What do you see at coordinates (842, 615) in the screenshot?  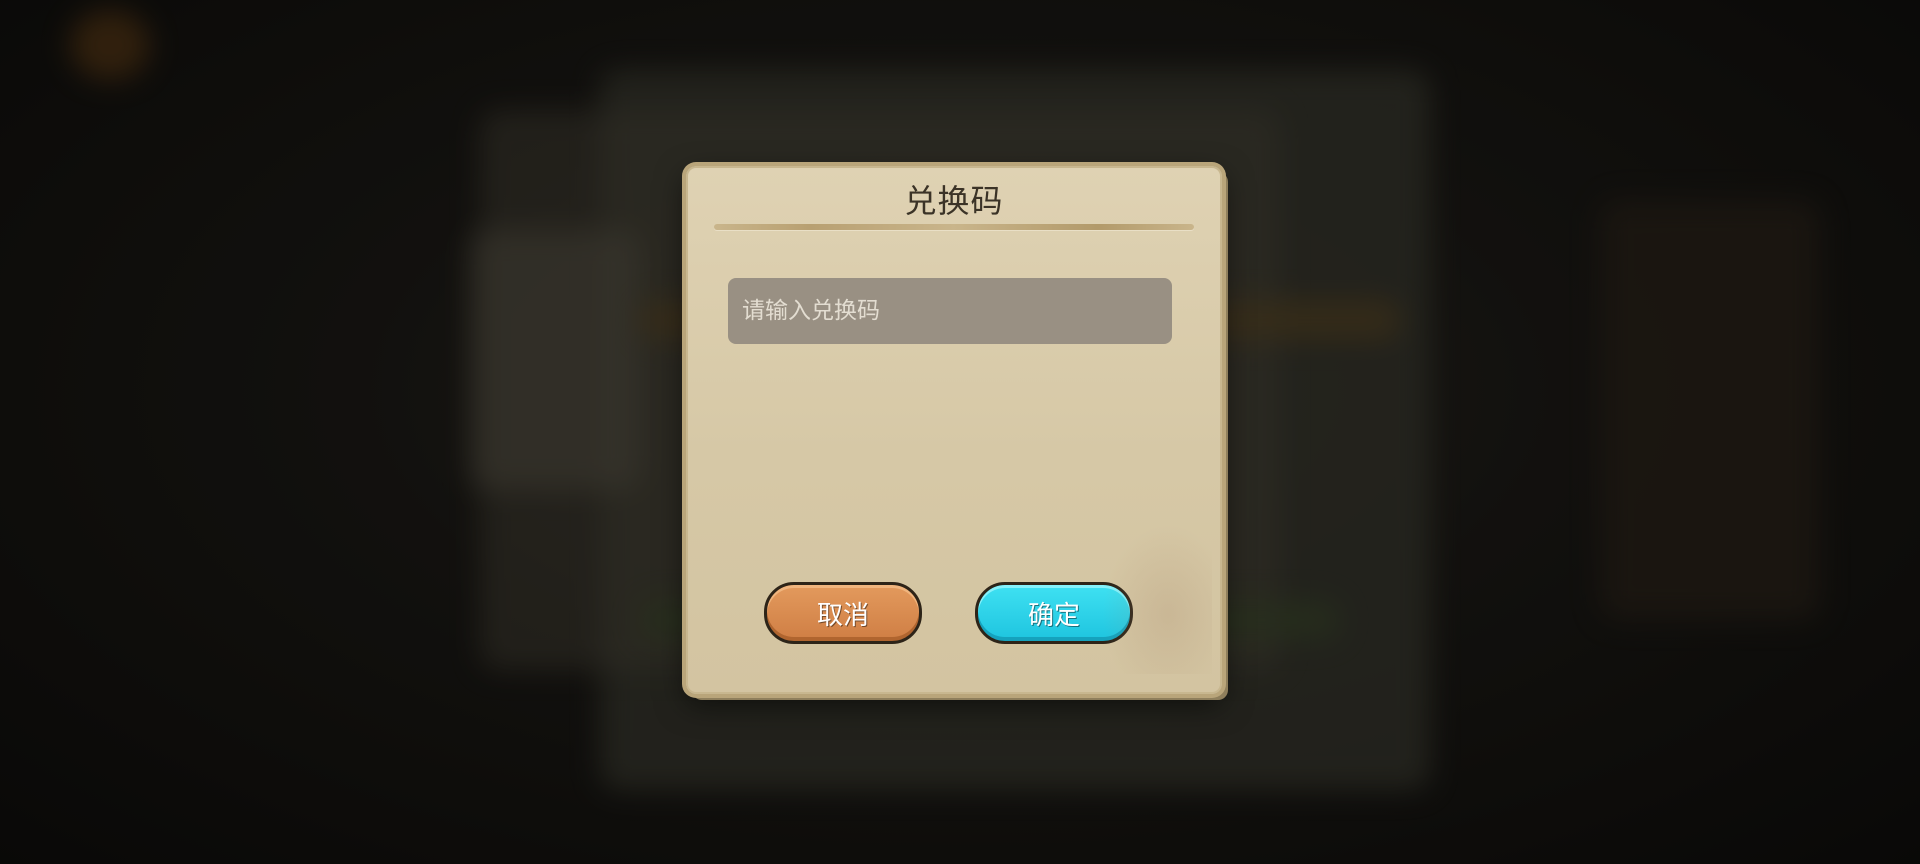 I see `cancel-button-label: 取消` at bounding box center [842, 615].